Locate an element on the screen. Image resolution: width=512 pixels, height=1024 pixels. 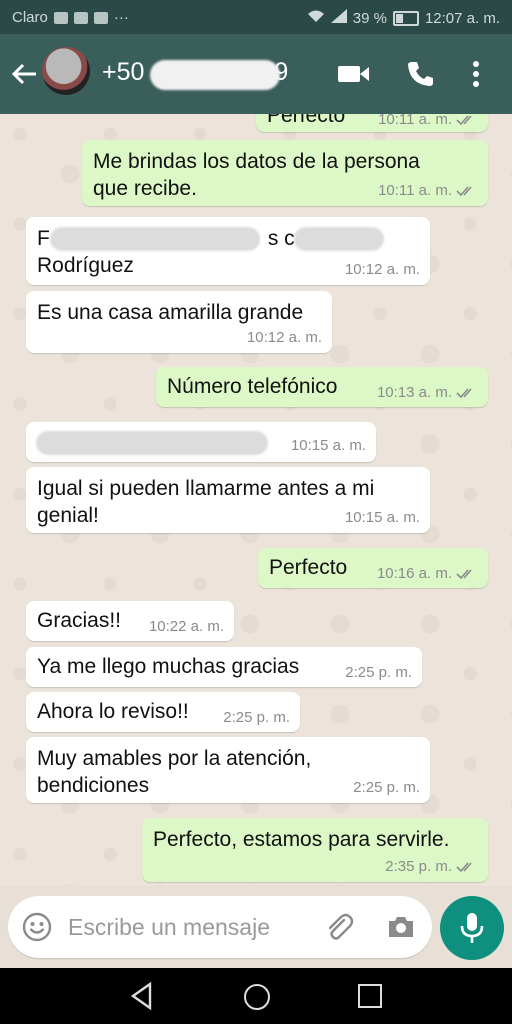
message-incoming: Gracias!! 10:22 a. m. is located at coordinates (130, 621).